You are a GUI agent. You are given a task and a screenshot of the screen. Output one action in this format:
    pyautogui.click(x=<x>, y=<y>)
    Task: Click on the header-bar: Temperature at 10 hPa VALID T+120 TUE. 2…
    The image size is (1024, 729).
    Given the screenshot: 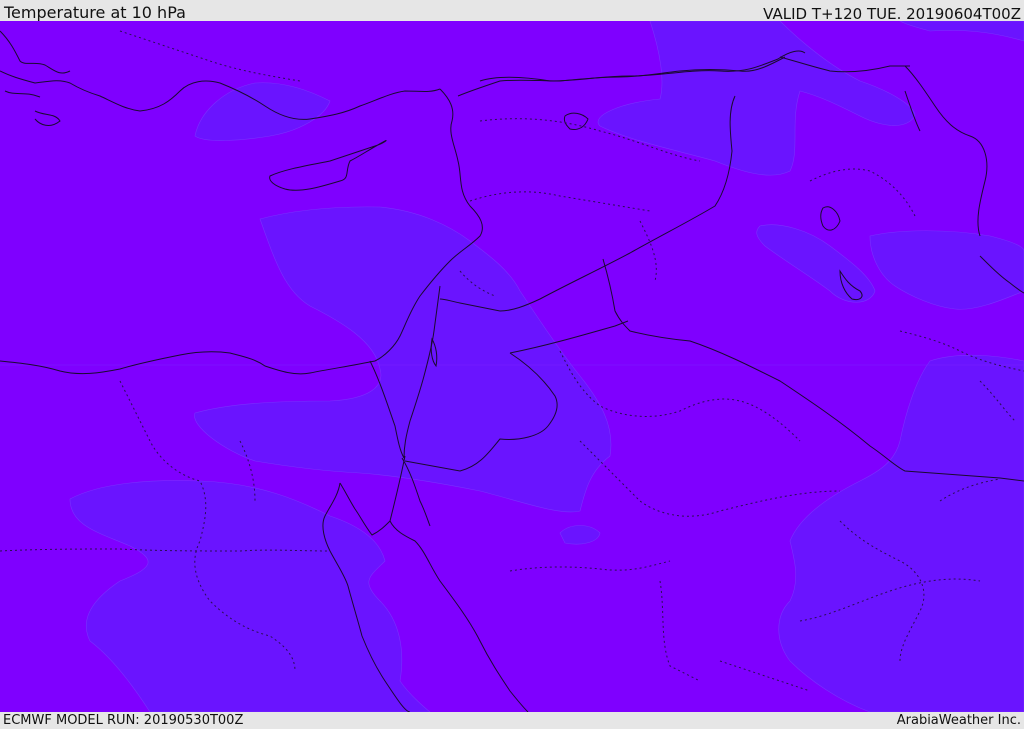 What is the action you would take?
    pyautogui.click(x=512, y=11)
    